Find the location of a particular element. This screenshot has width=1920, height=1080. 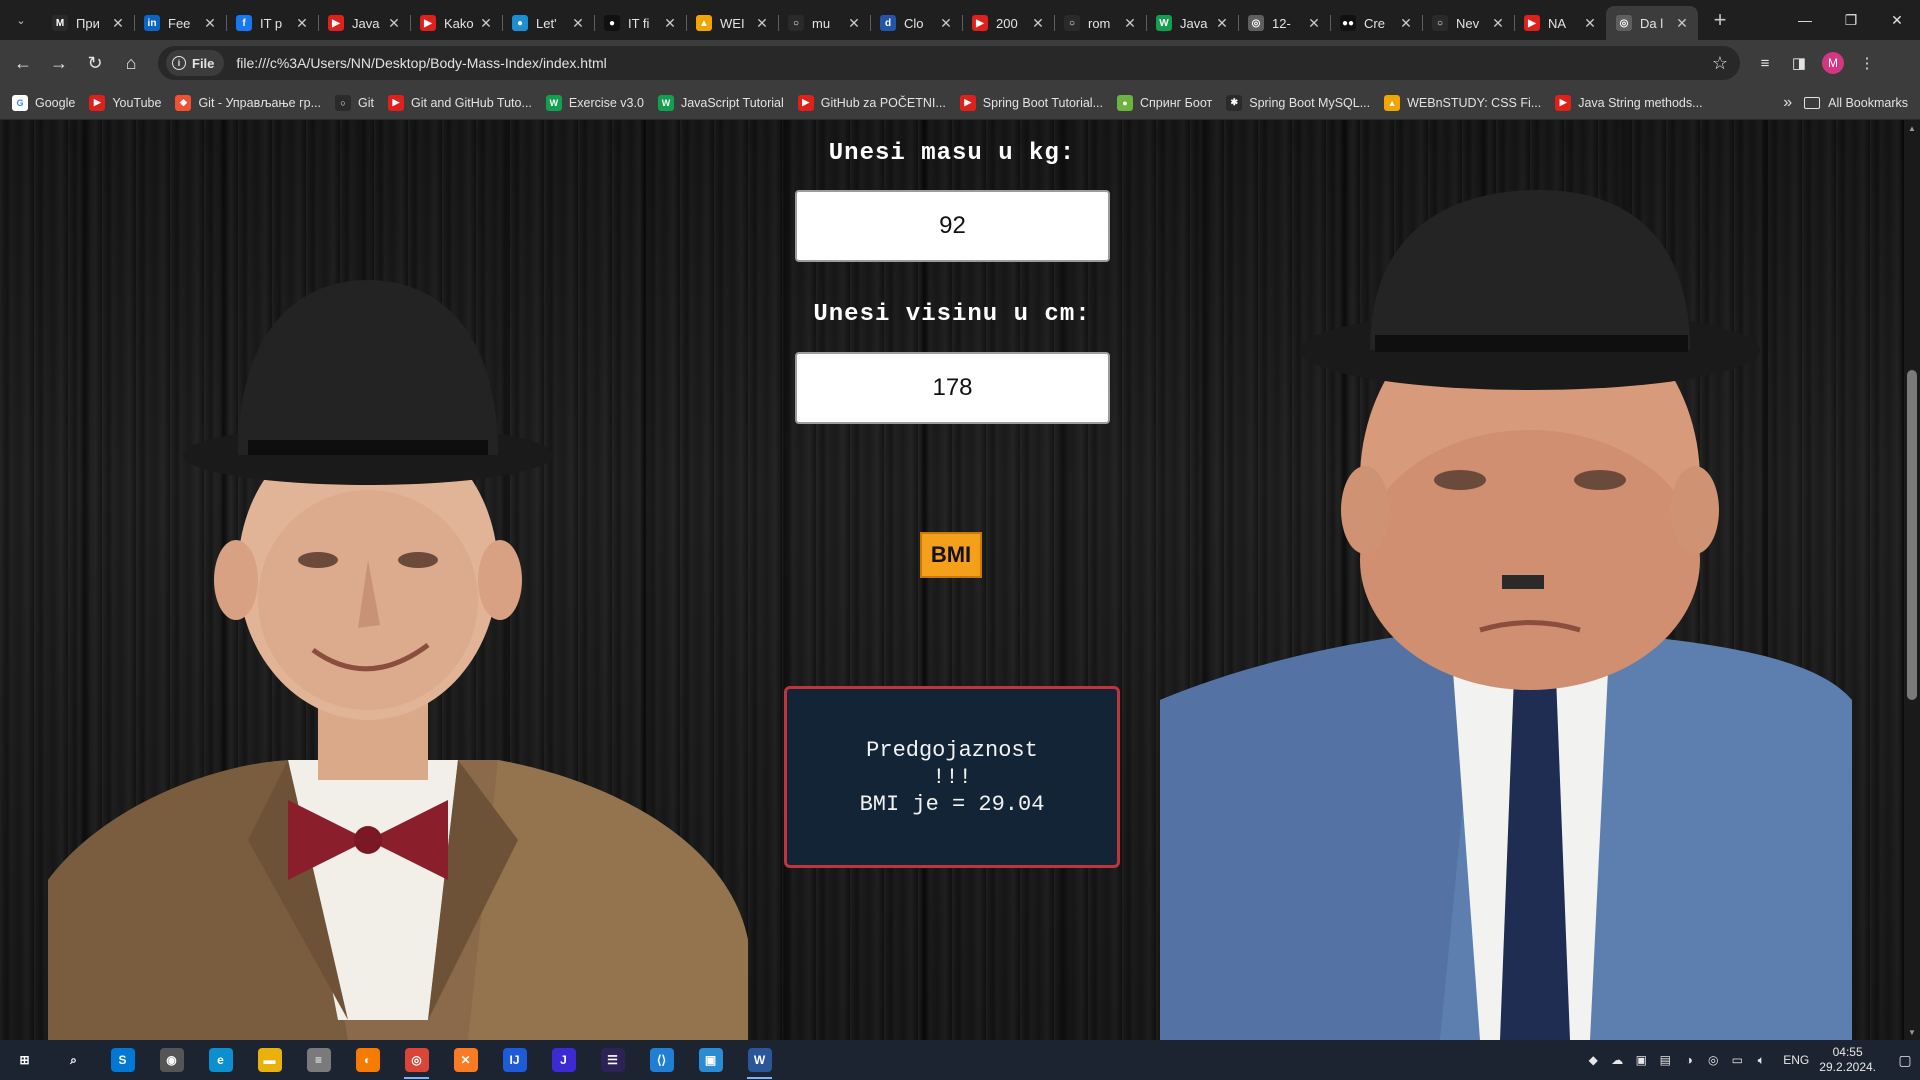

taskbar-app-button: J is located at coordinates (563, 1060).